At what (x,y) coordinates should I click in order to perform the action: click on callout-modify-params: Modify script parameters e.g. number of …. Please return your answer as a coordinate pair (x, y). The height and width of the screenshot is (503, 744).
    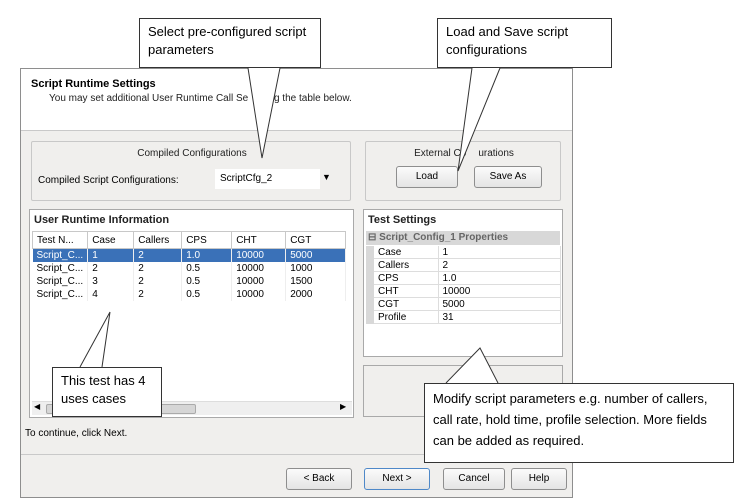
    Looking at the image, I should click on (579, 423).